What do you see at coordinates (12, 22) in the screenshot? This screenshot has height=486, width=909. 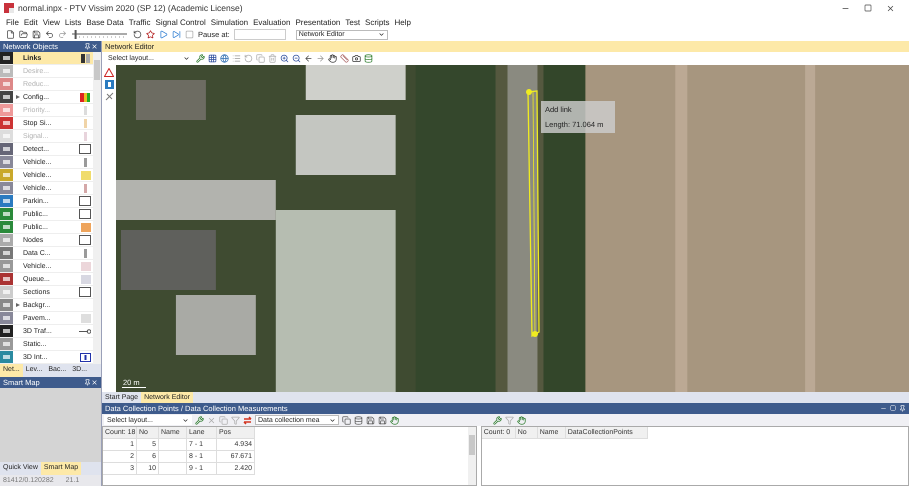 I see `menu-item: File` at bounding box center [12, 22].